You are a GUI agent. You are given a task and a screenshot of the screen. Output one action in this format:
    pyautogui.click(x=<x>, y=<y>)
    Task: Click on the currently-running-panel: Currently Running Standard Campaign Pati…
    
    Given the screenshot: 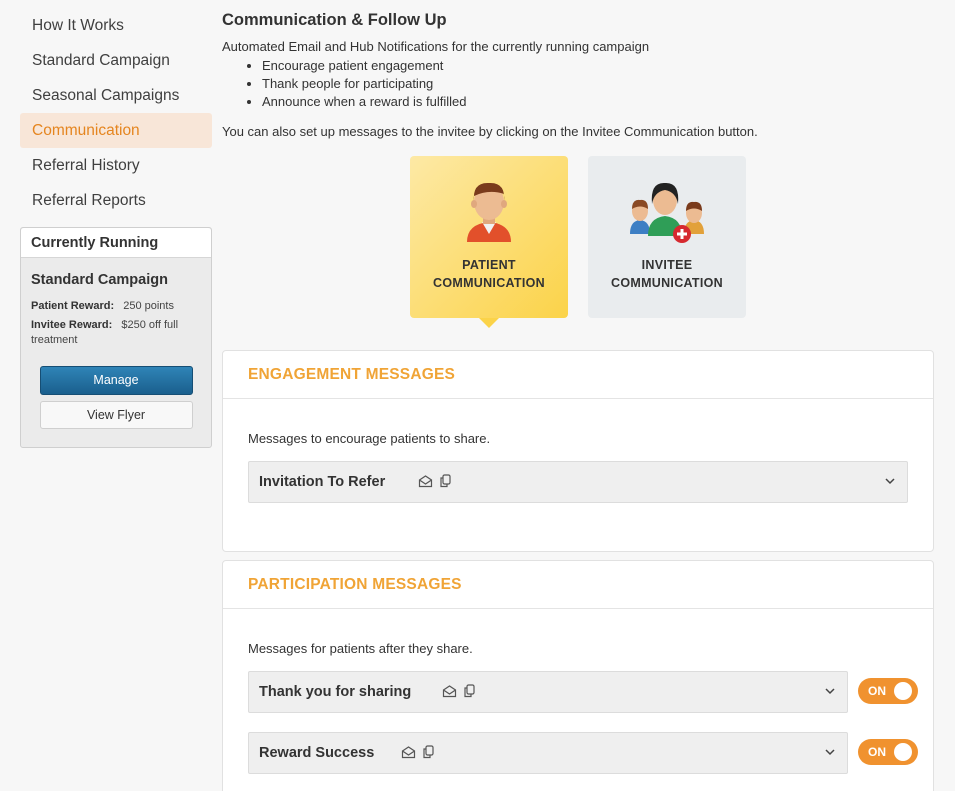 What is the action you would take?
    pyautogui.click(x=116, y=337)
    